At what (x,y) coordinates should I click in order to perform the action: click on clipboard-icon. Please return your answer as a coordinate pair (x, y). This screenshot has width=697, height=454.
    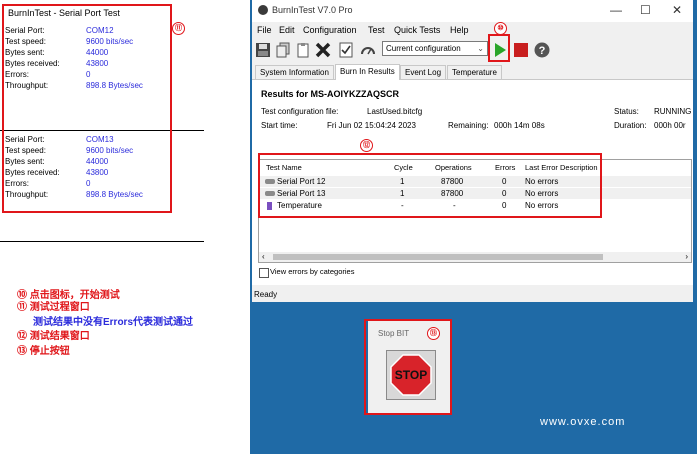
    Looking at the image, I should click on (303, 50).